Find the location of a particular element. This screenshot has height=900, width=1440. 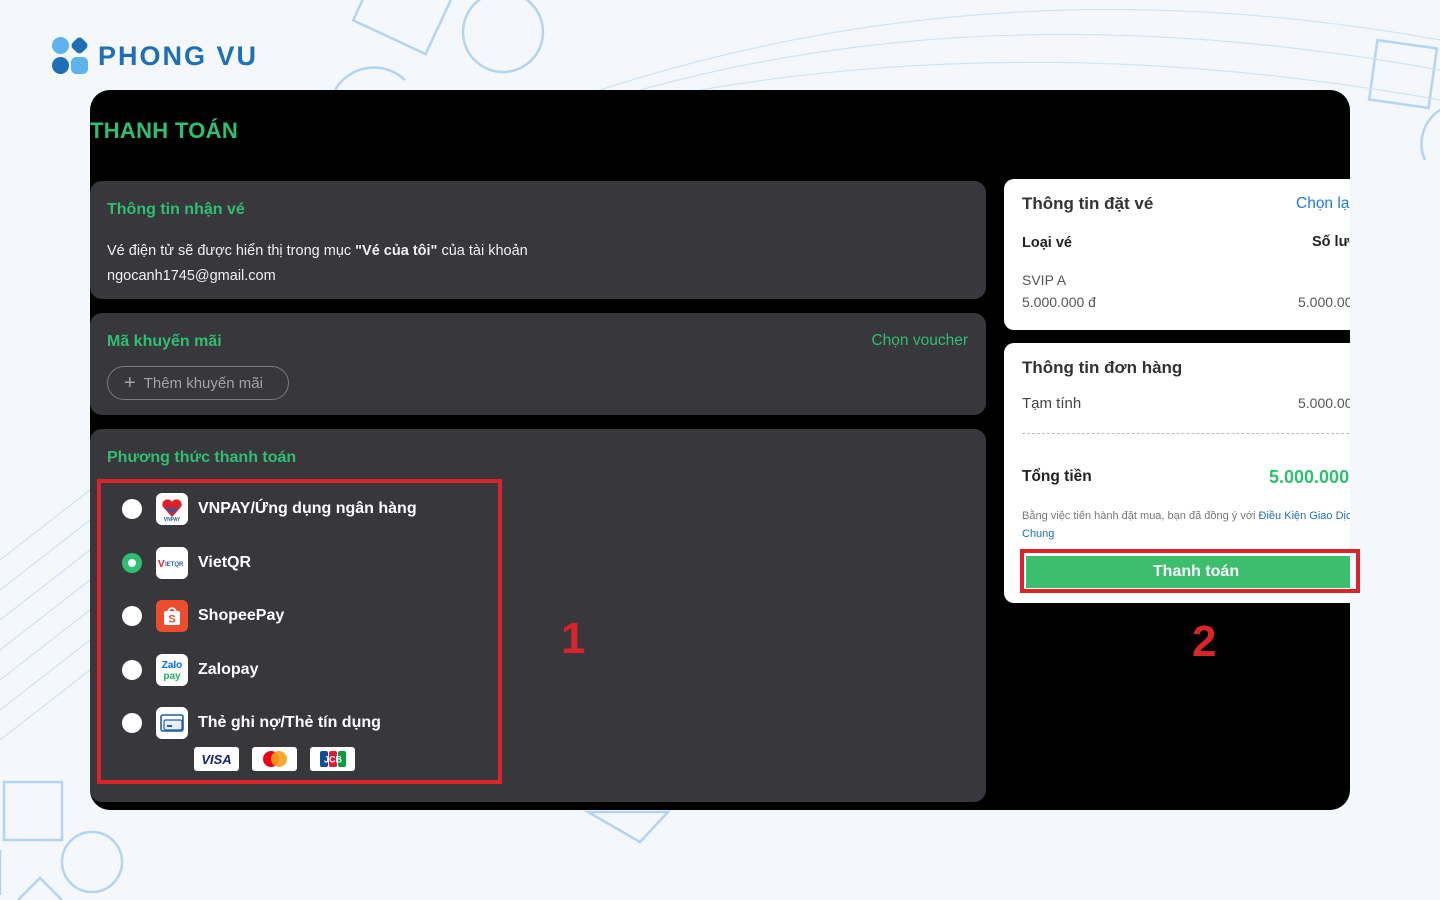

brand-logo: PHONG VU is located at coordinates (154, 55).